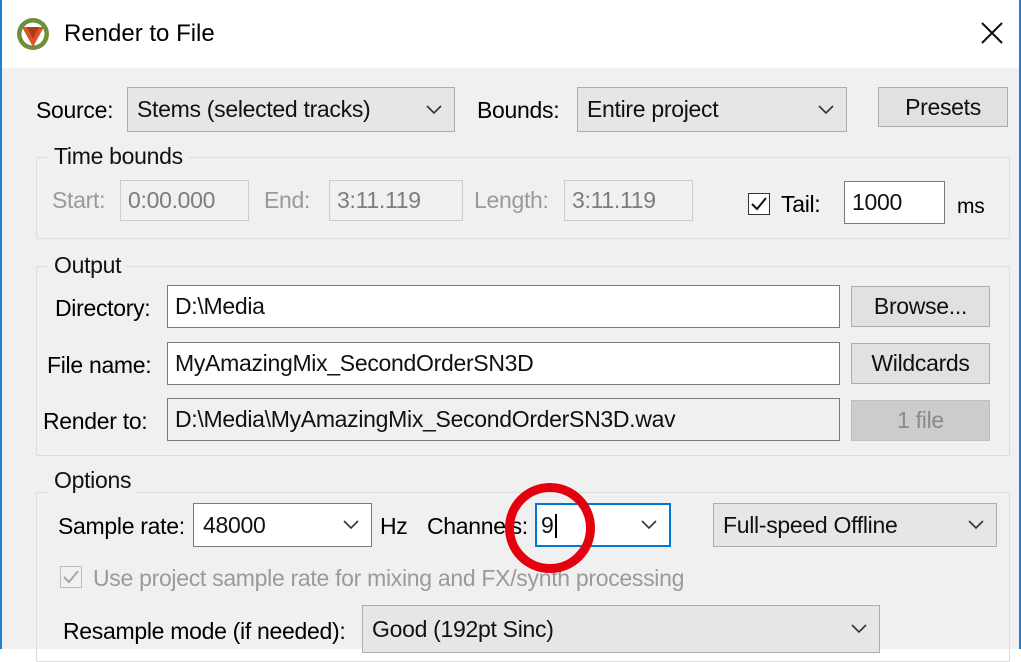  Describe the element at coordinates (234, 524) in the screenshot. I see `samplerate-value: 48000` at that location.